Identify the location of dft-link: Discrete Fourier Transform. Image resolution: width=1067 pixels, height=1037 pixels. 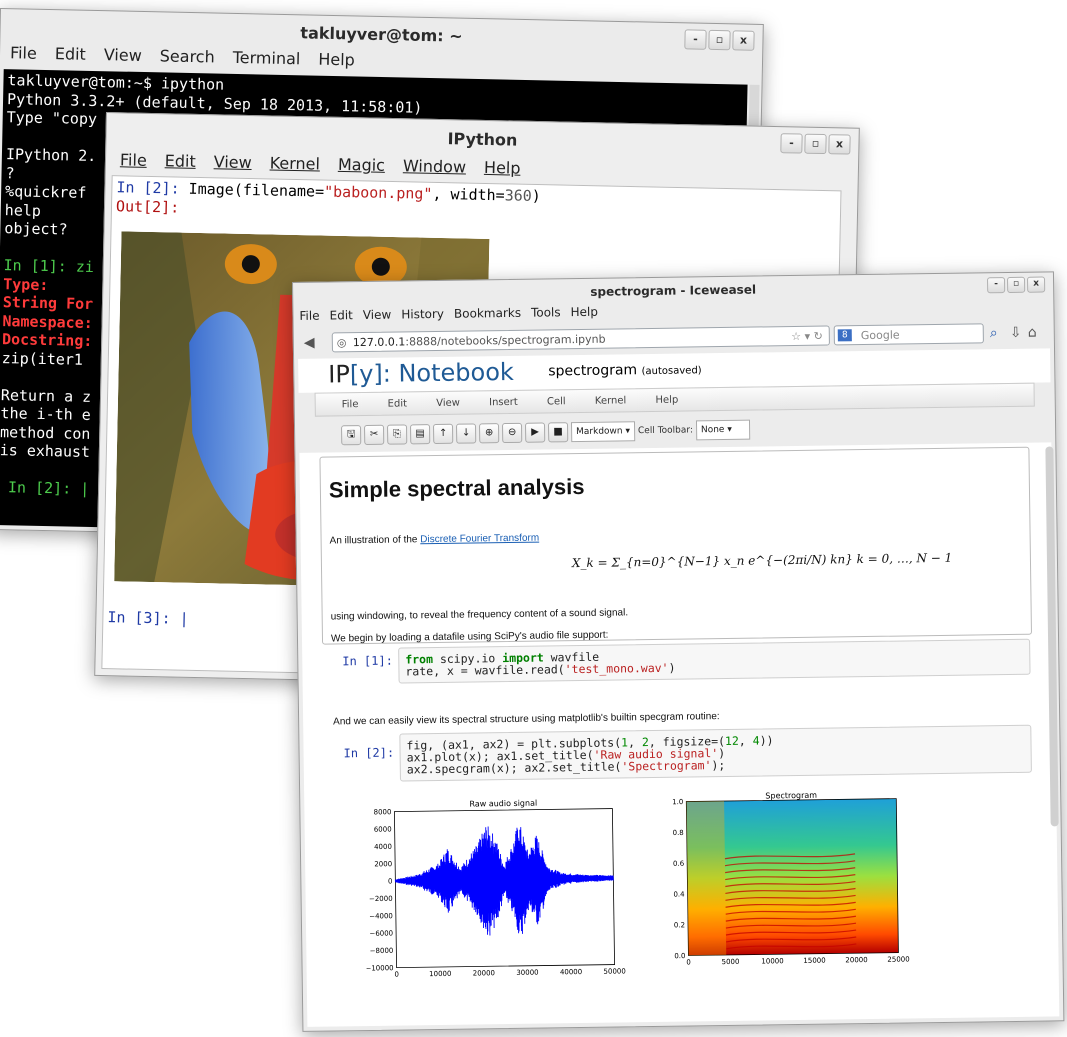
(479, 539).